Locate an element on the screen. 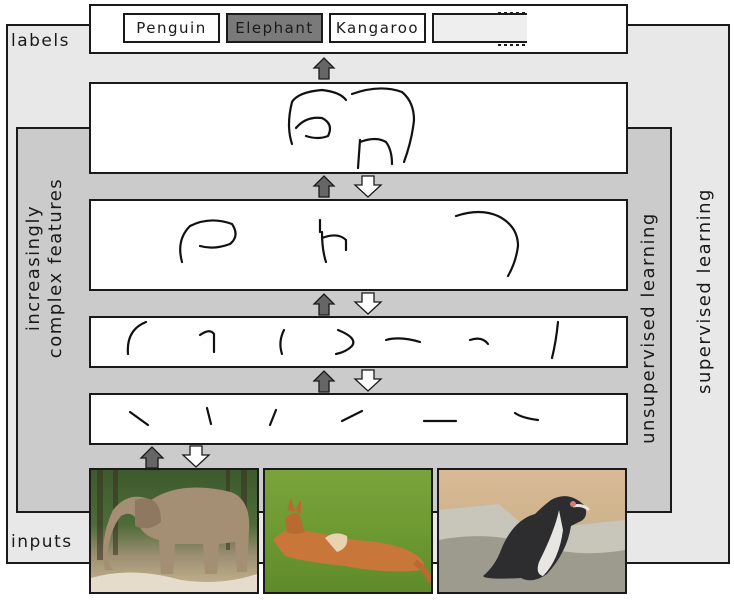 The height and width of the screenshot is (600, 734). layer-4-object-features is located at coordinates (351, 128).